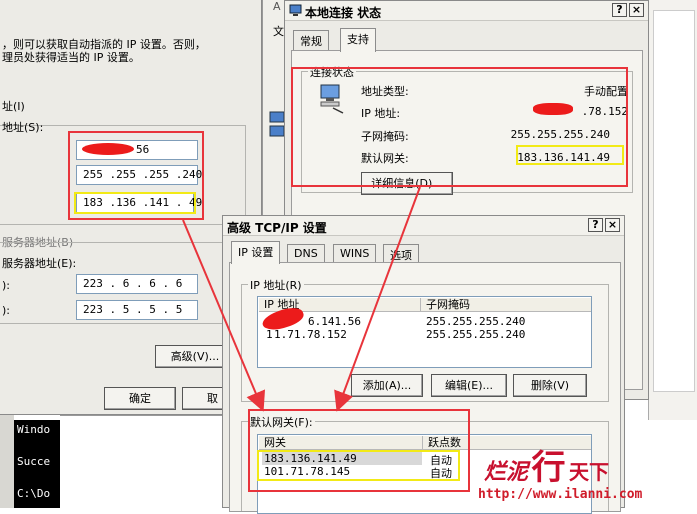  Describe the element at coordinates (137, 310) in the screenshot. I see `alternate-dns-input: 223 . 5 . 5 . 5` at that location.